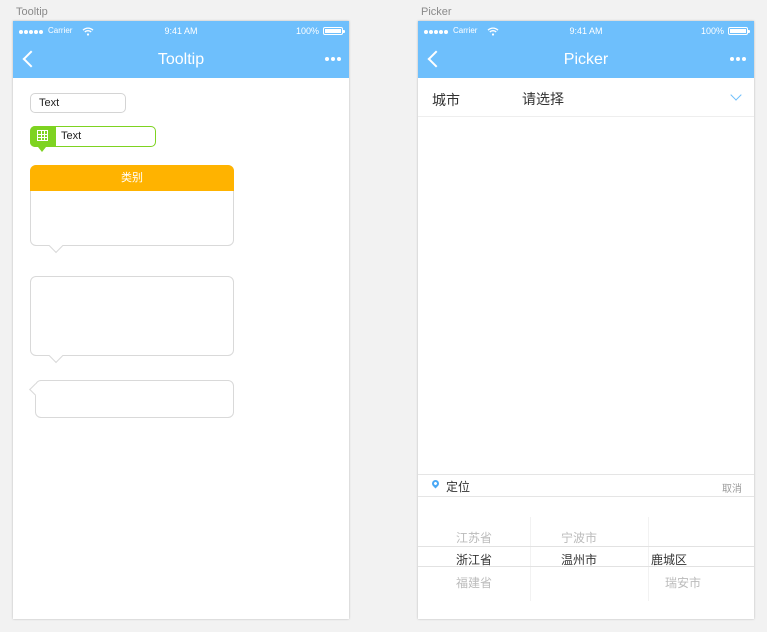  What do you see at coordinates (32, 12) in the screenshot?
I see `artboard-label-tooltip: Tooltip` at bounding box center [32, 12].